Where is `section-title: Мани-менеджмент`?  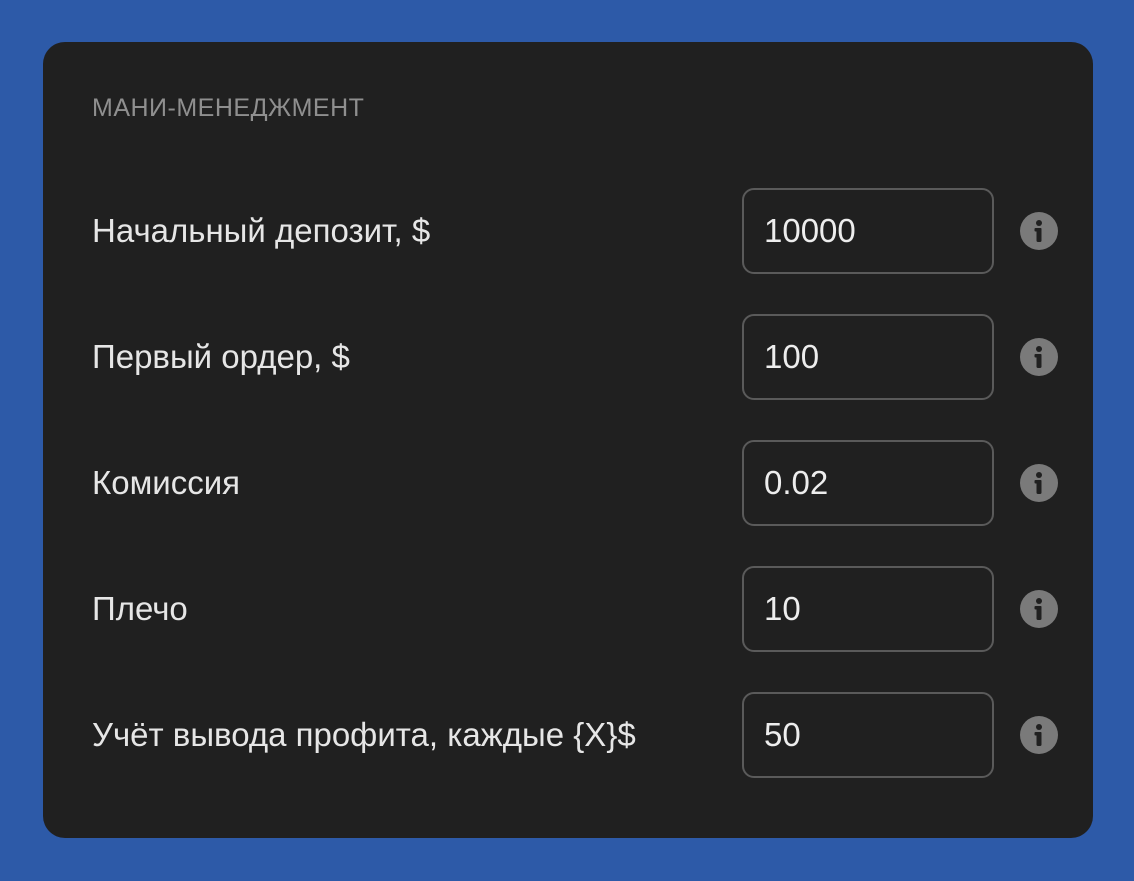
section-title: Мани-менеджмент is located at coordinates (228, 108).